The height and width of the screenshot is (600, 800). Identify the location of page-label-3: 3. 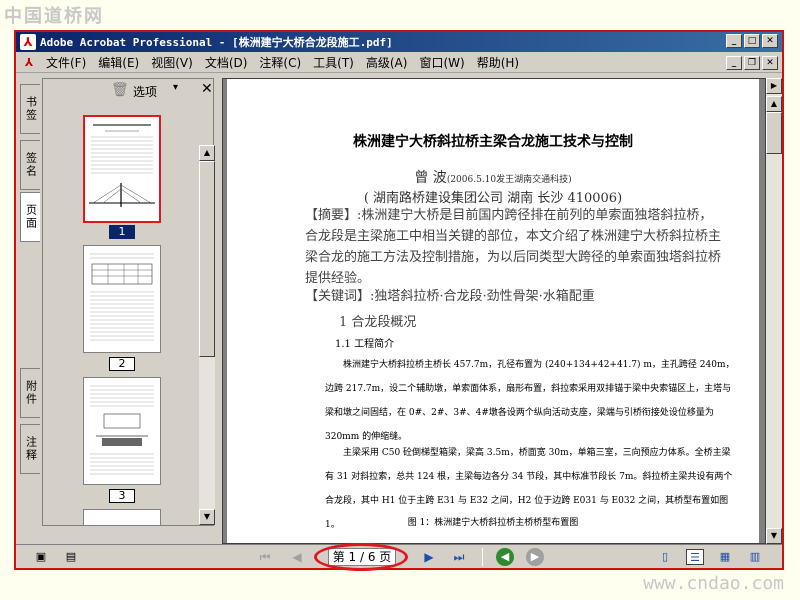
(122, 496).